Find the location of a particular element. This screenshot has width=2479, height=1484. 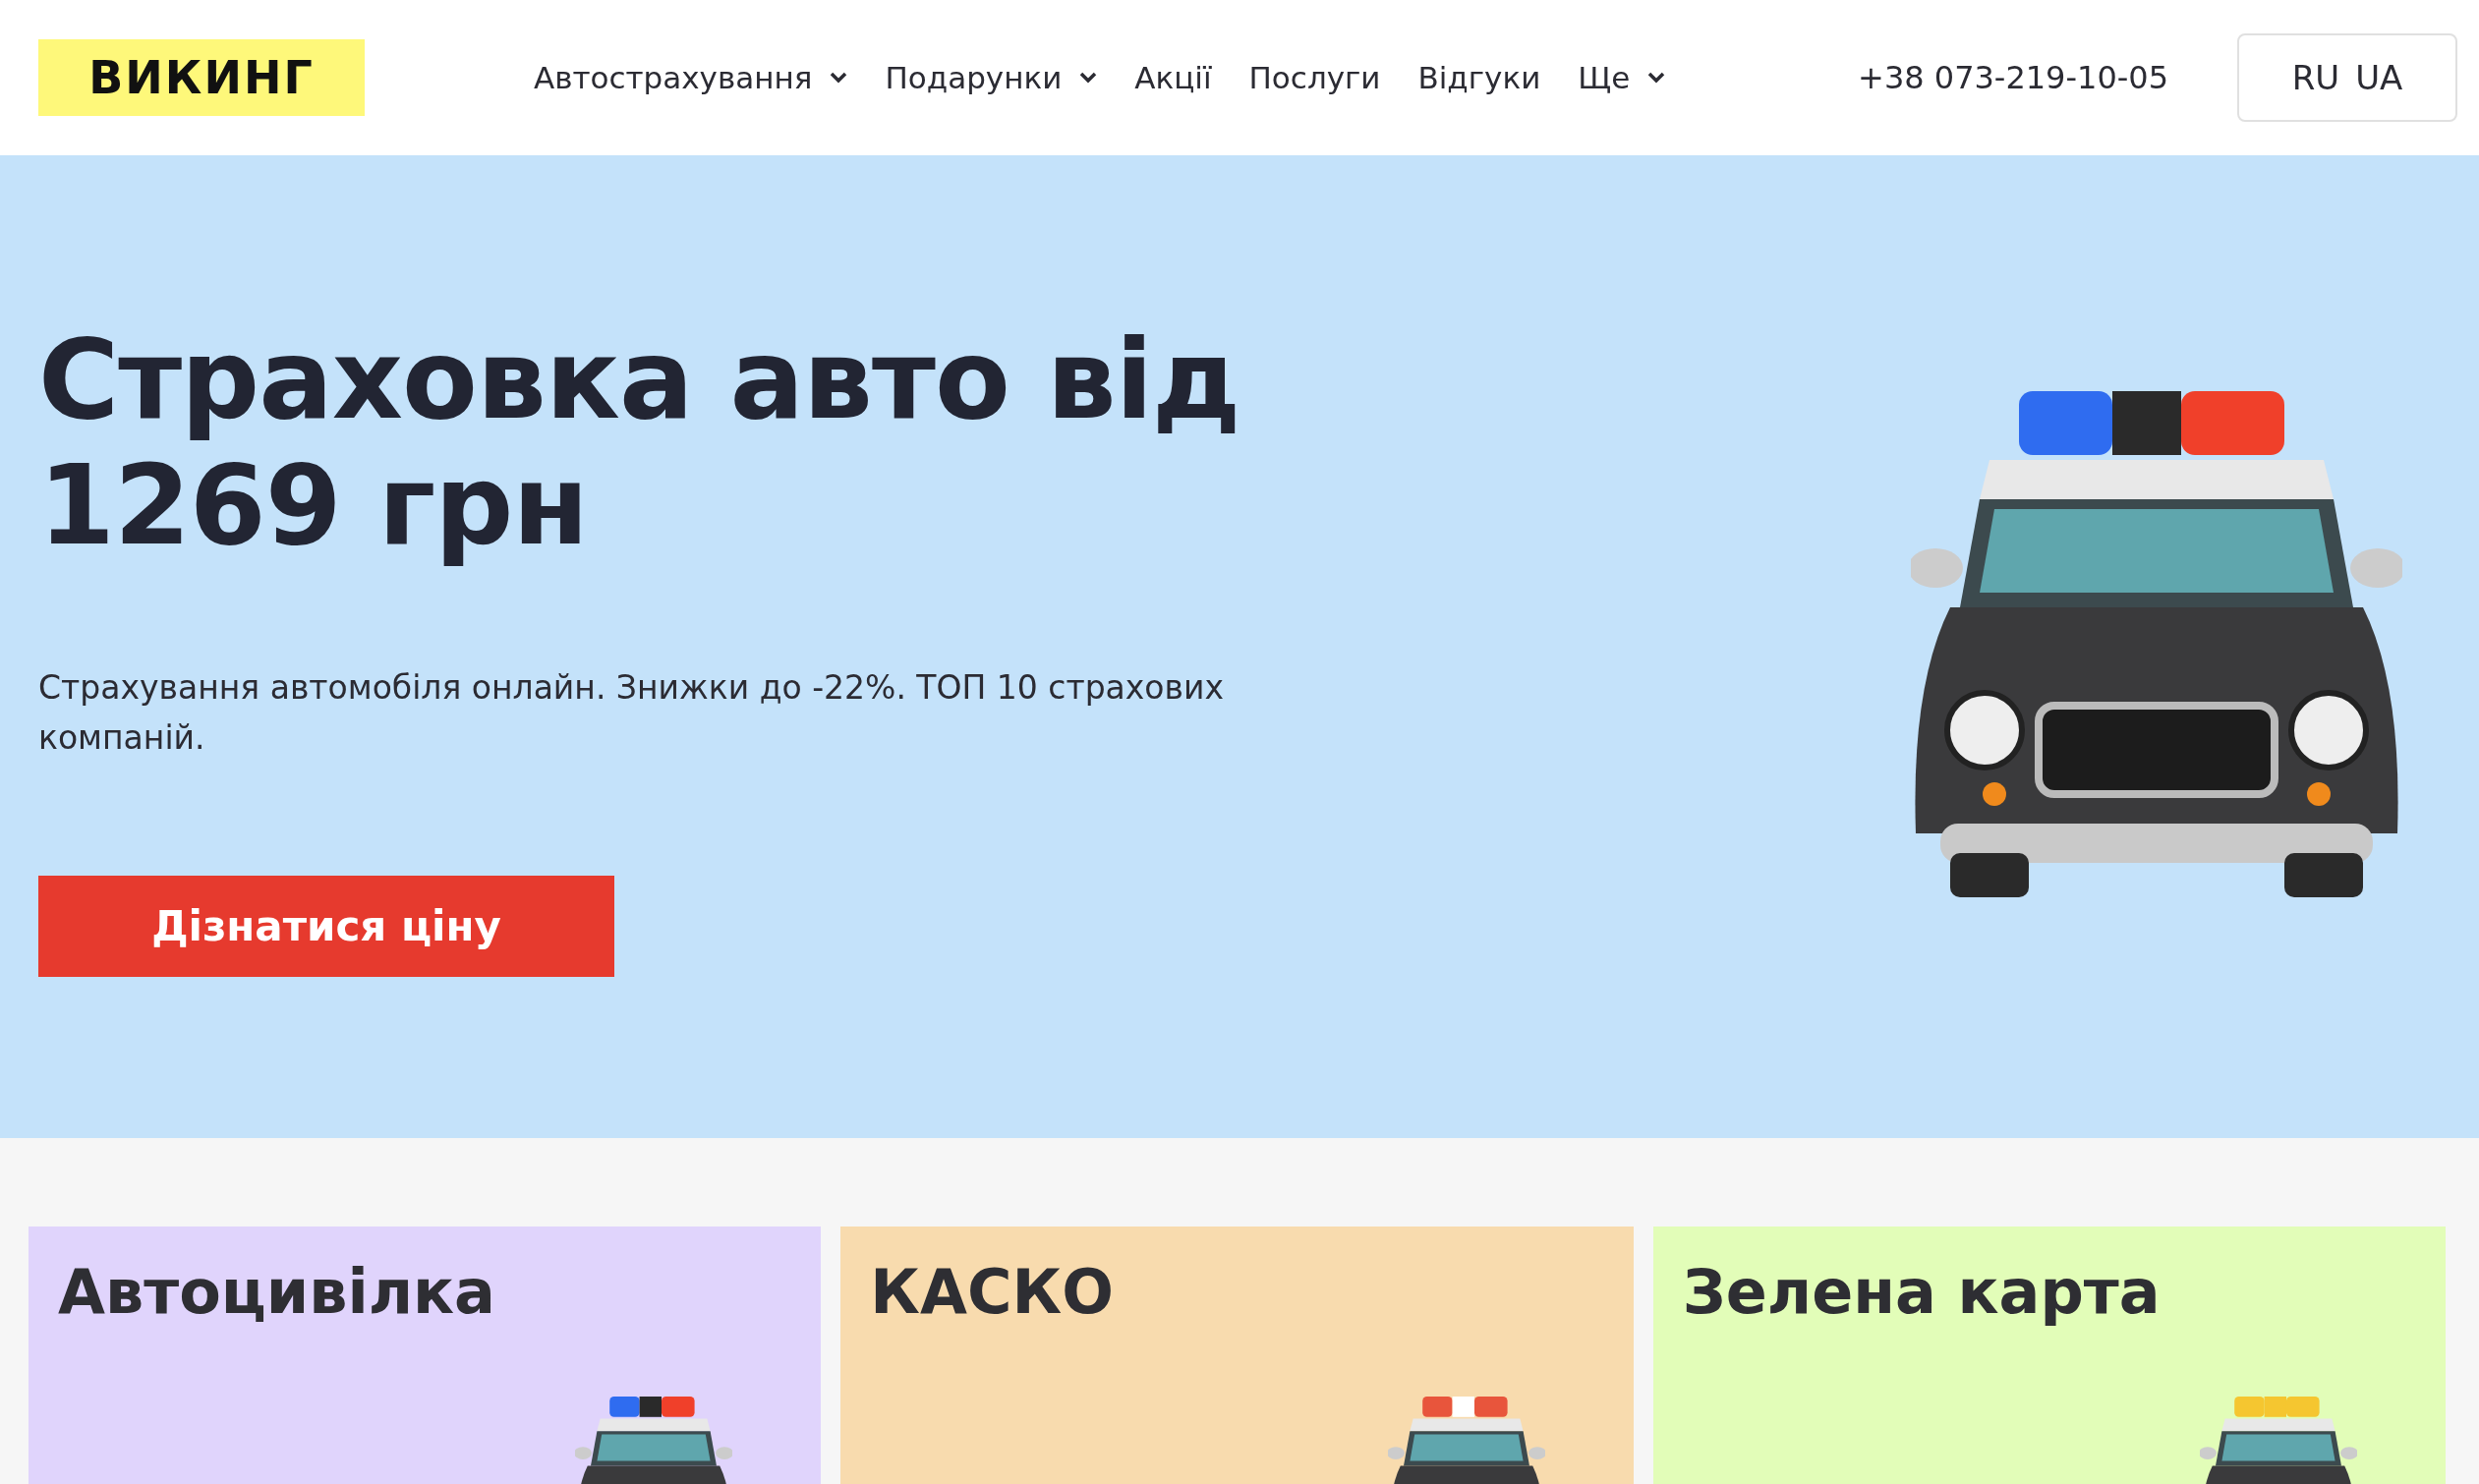

nav-link: Акції is located at coordinates (1173, 77).